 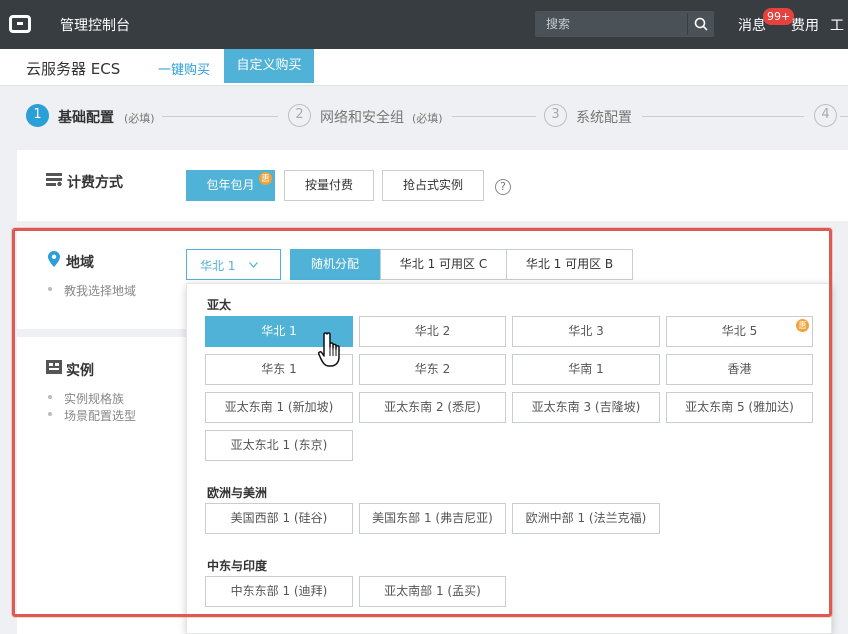 I want to click on step-1-required-note: (必填), so click(x=139, y=118).